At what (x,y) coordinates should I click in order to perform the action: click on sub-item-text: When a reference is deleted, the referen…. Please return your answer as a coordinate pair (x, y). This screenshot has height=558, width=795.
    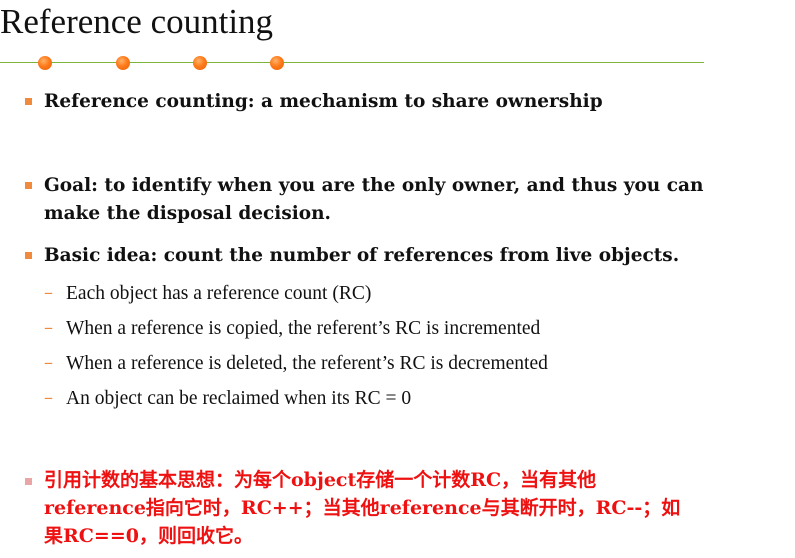
    Looking at the image, I should click on (307, 363).